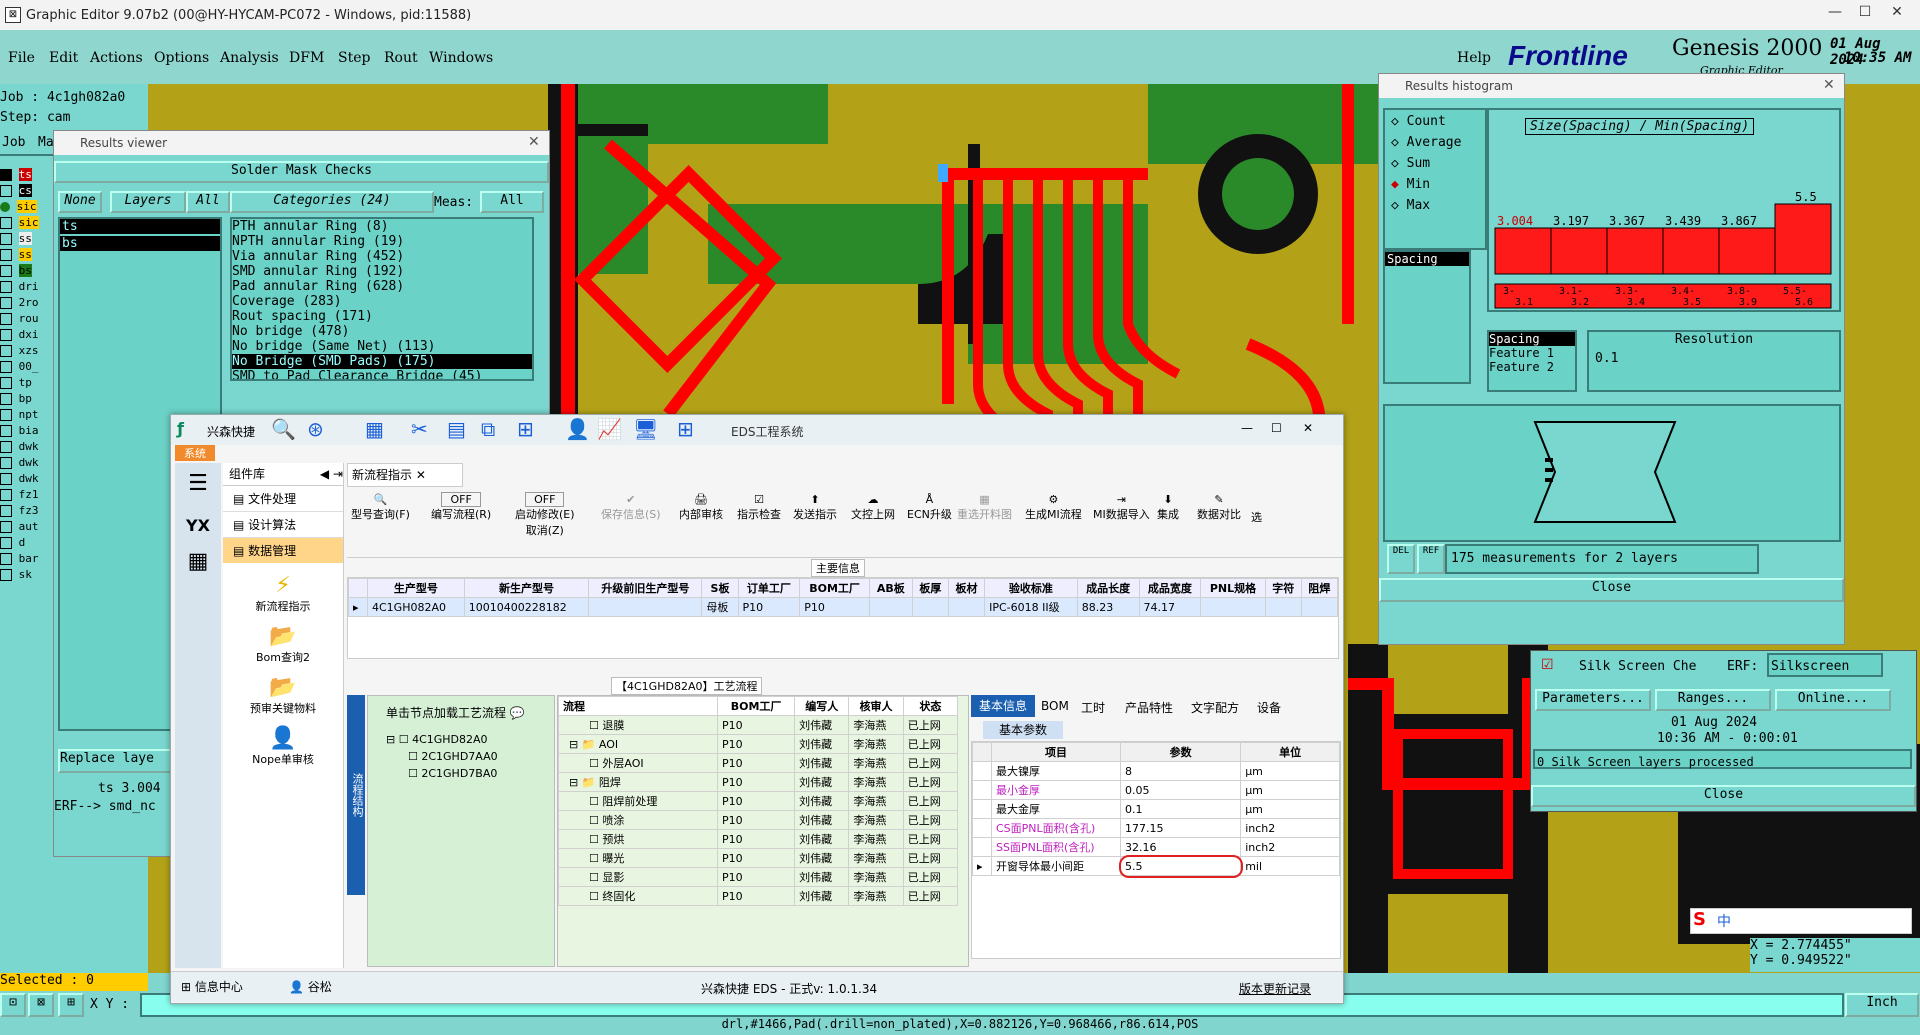 This screenshot has width=1920, height=1035. I want to click on category-item: NPTH annular Ring (19), so click(382, 241).